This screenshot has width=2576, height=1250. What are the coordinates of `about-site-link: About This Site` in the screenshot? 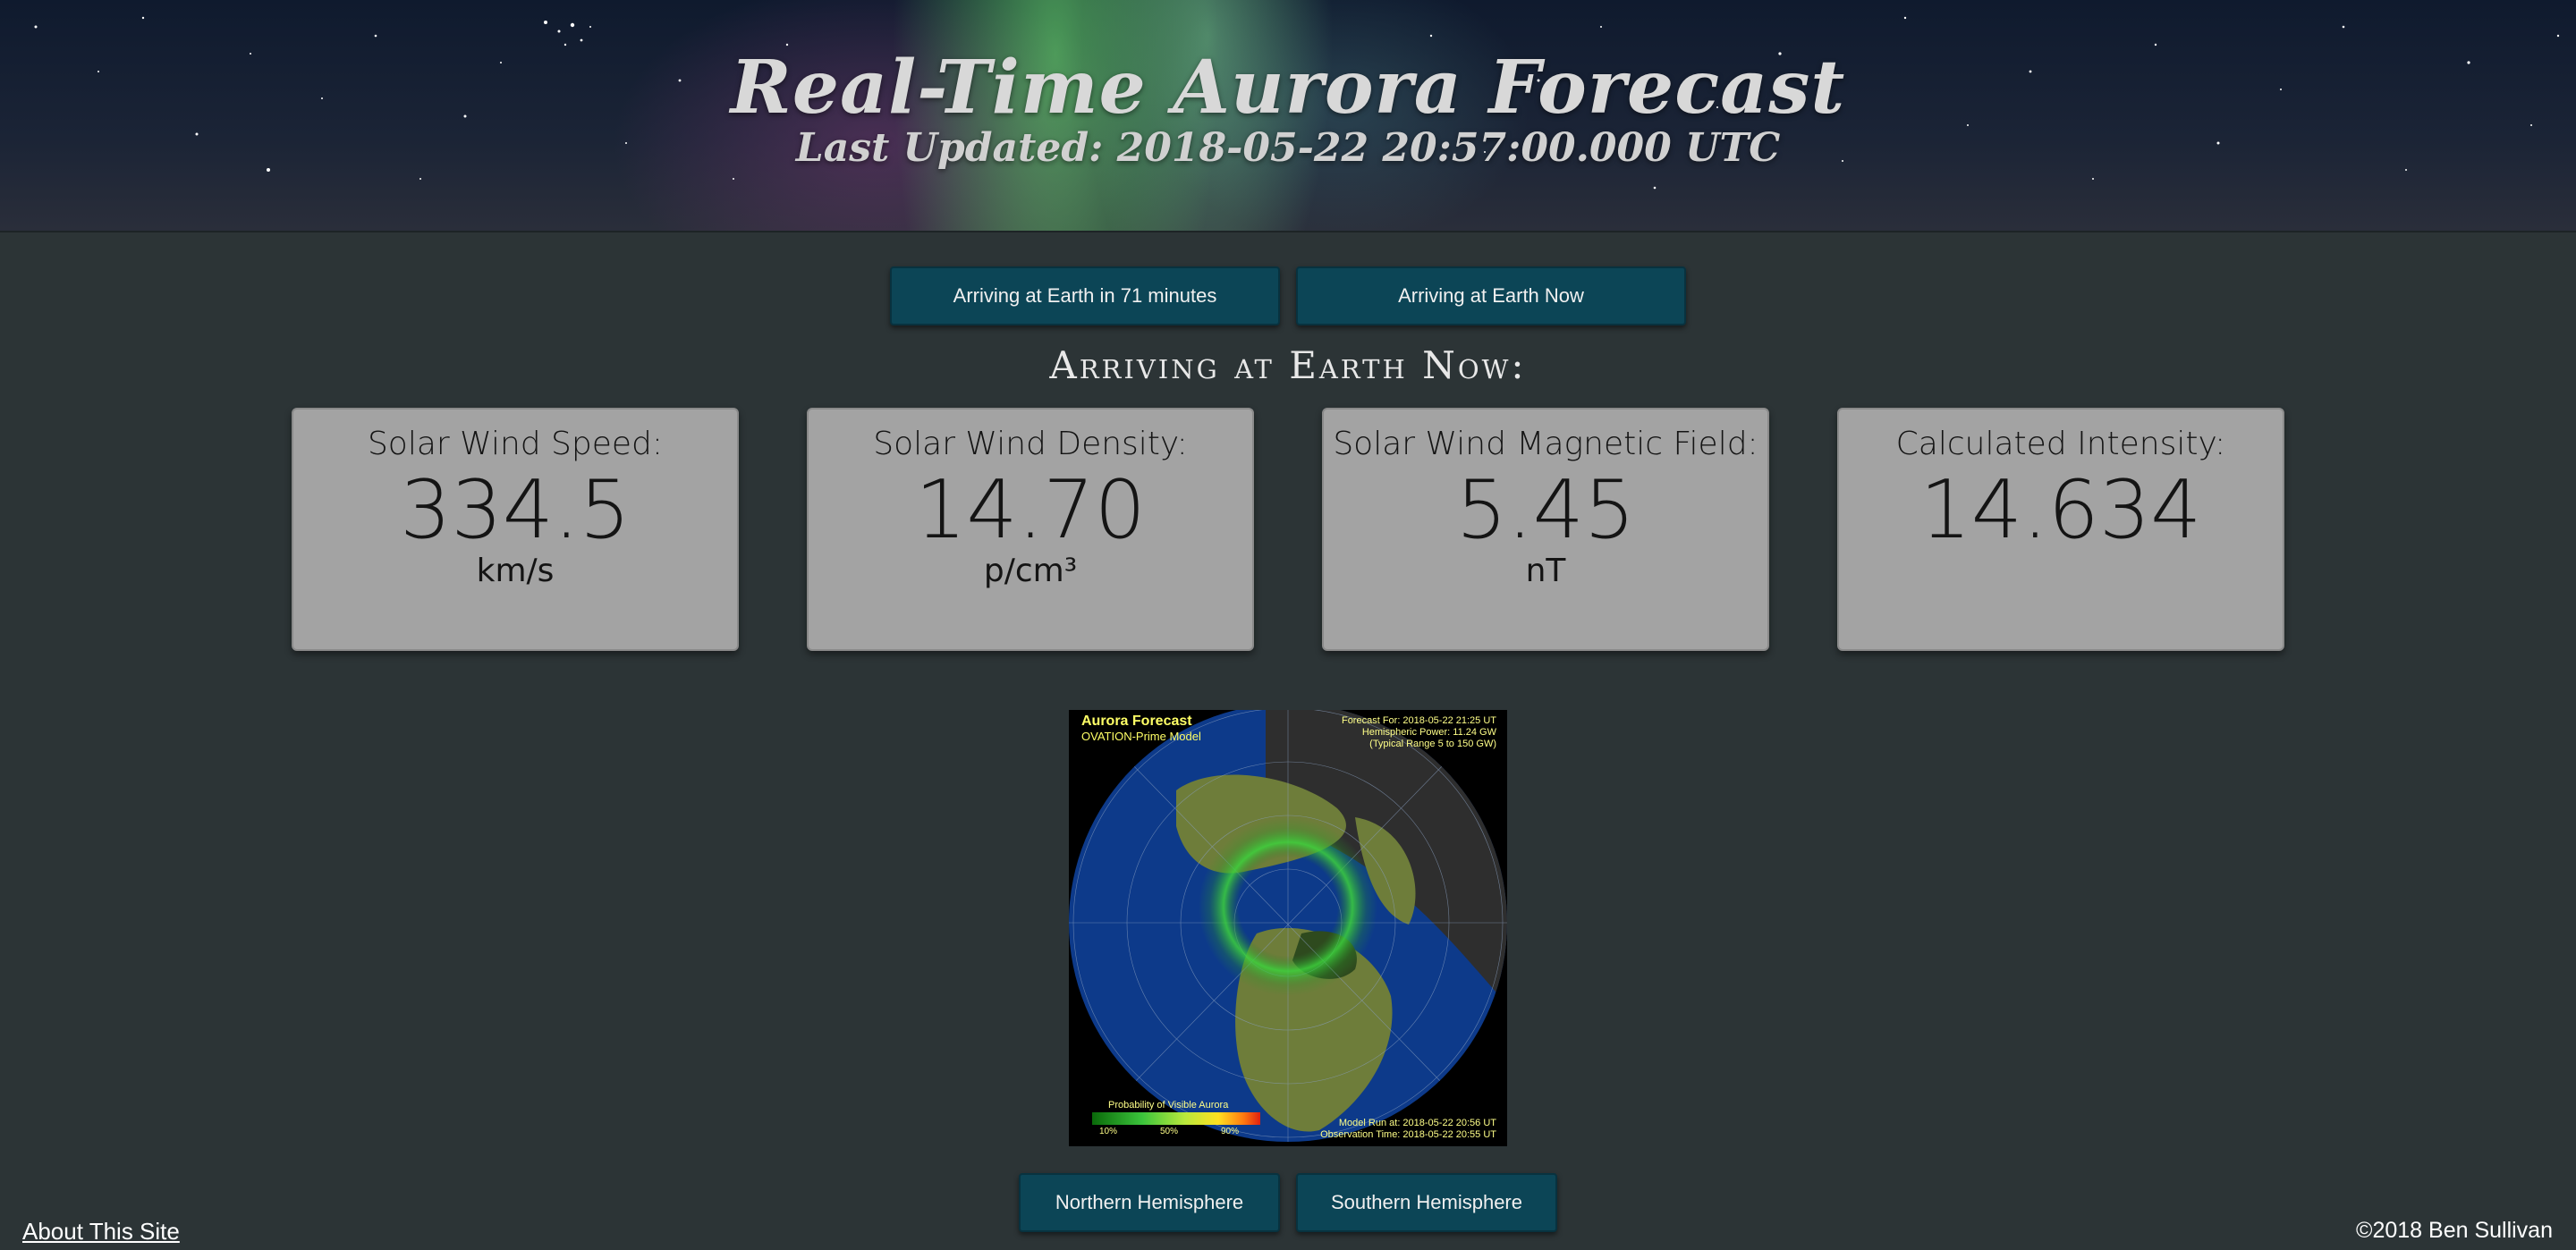 It's located at (101, 1232).